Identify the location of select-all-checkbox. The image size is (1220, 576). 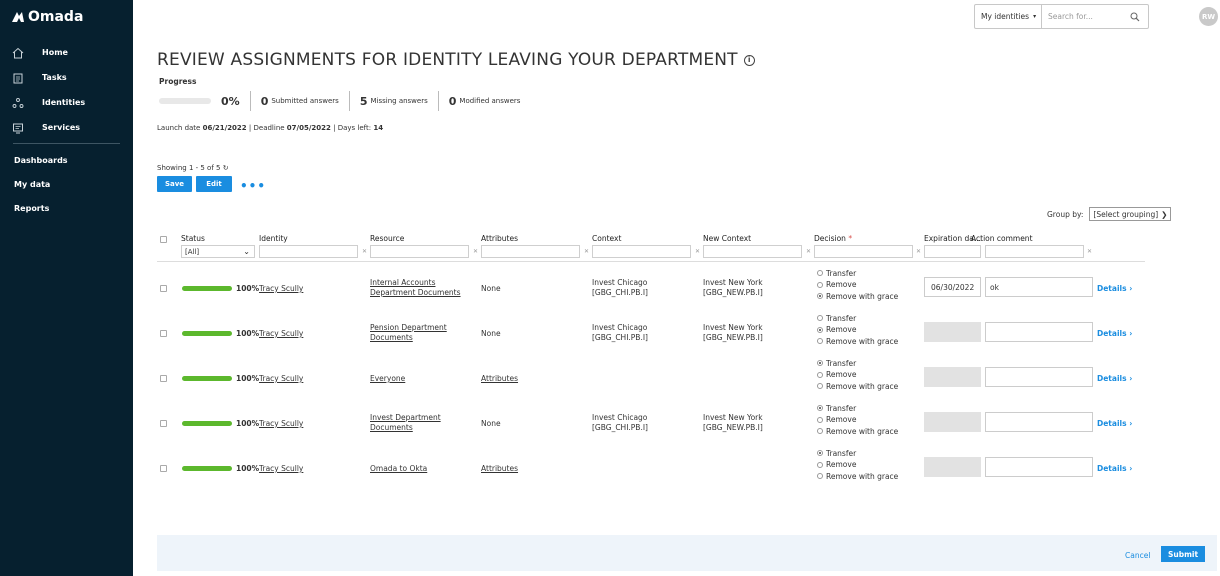
(163, 239).